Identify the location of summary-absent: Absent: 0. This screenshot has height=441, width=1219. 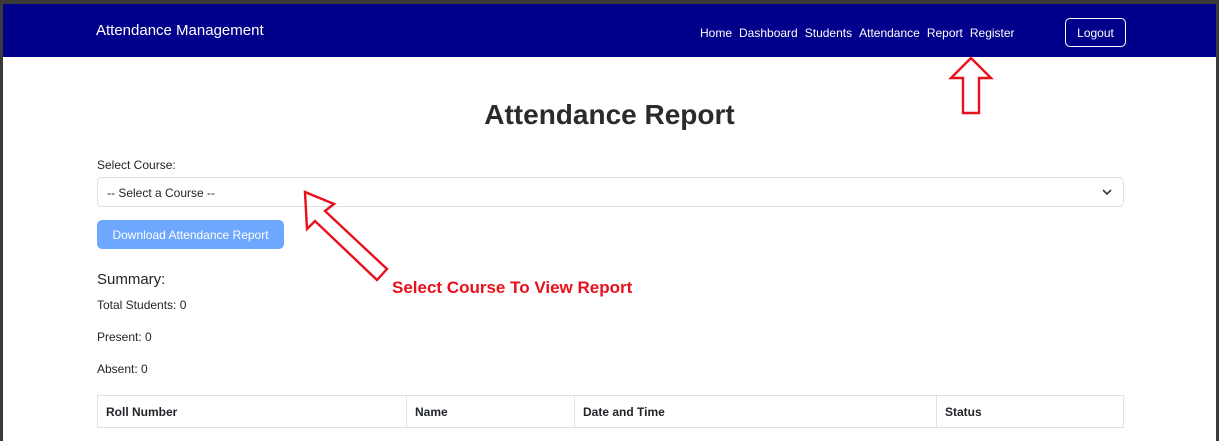
(122, 369).